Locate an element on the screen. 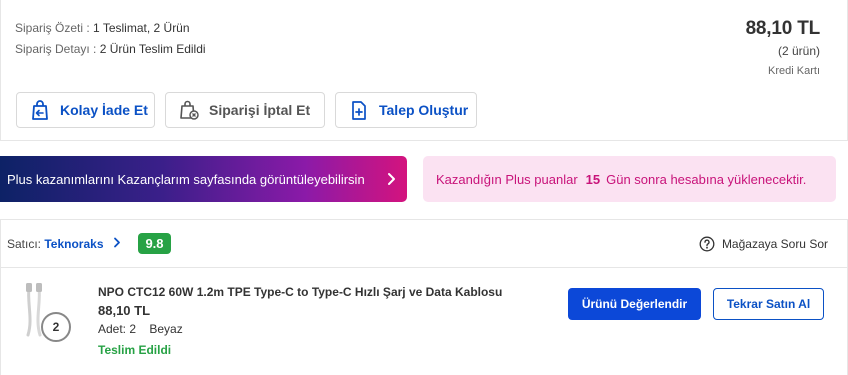 Image resolution: width=848 pixels, height=375 pixels. ask-store-label: Mağazaya Soru Sor is located at coordinates (774, 244).